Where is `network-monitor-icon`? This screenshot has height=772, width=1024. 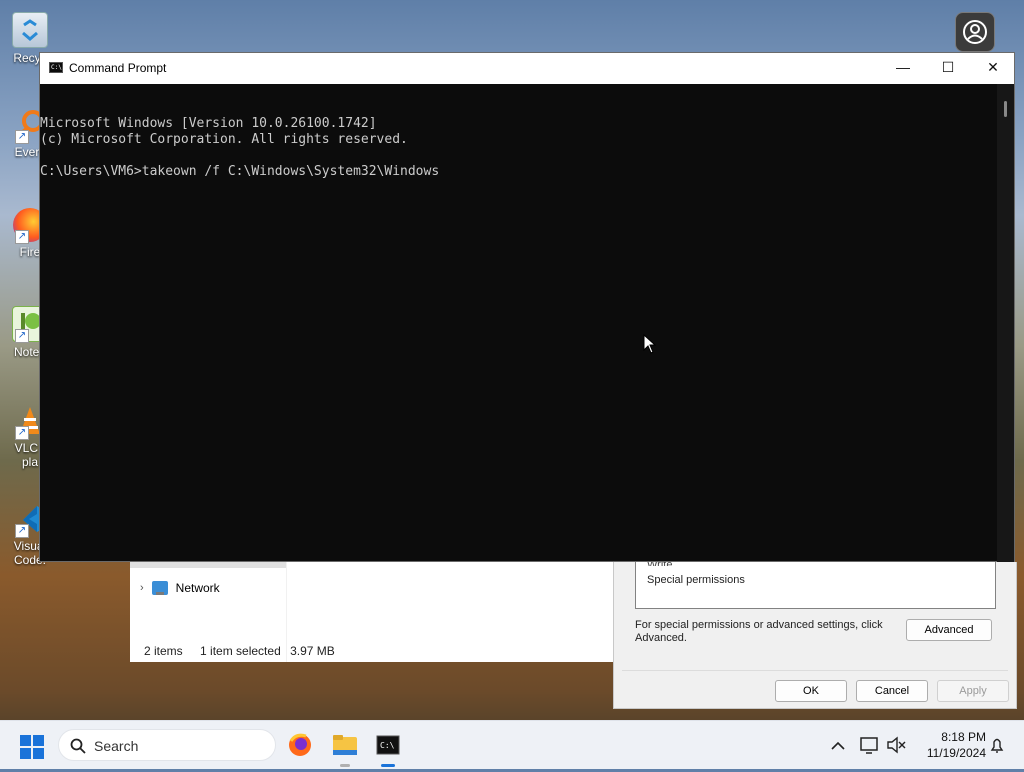 network-monitor-icon is located at coordinates (869, 745).